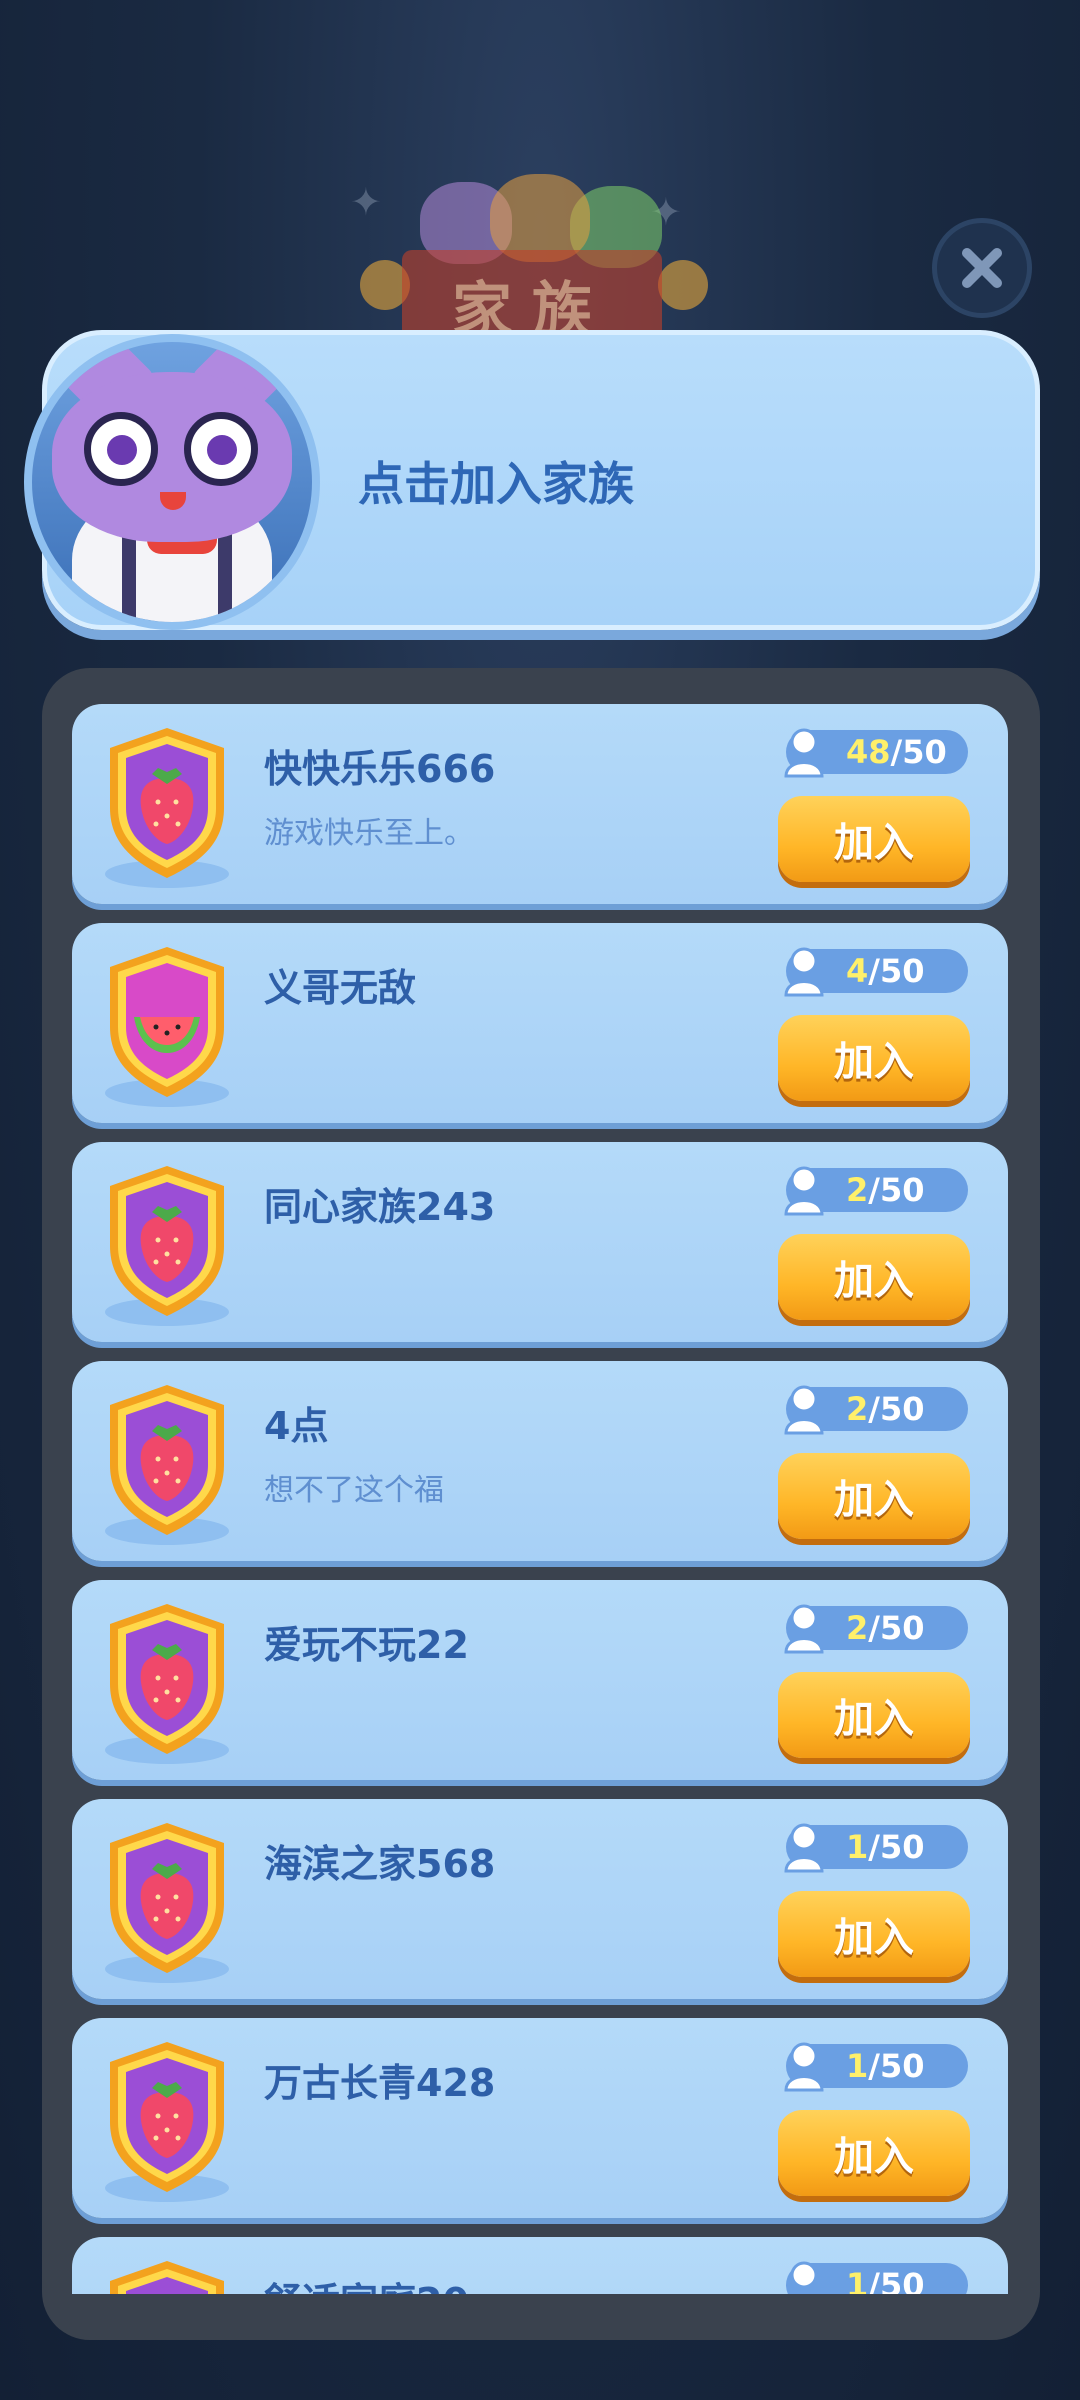 The image size is (1080, 2400). I want to click on family-card: 同心家族243 2/50 加入, so click(540, 1242).